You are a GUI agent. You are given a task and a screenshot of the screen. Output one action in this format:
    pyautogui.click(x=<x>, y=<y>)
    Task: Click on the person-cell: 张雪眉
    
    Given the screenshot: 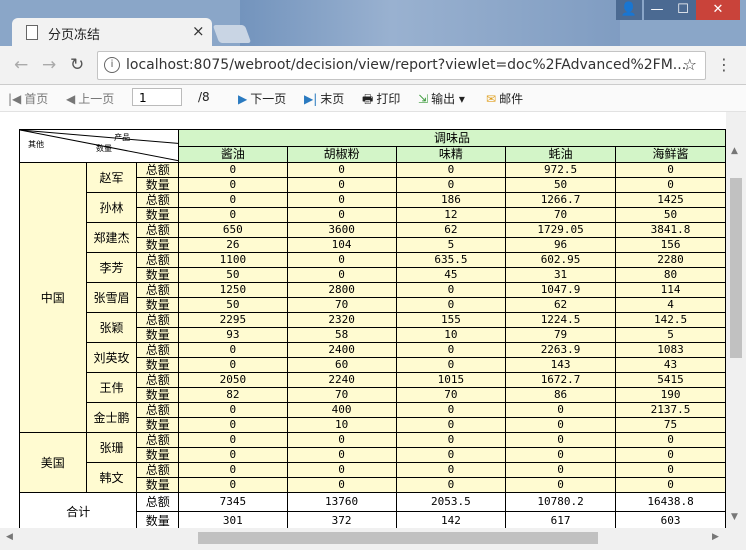 What is the action you would take?
    pyautogui.click(x=111, y=297)
    